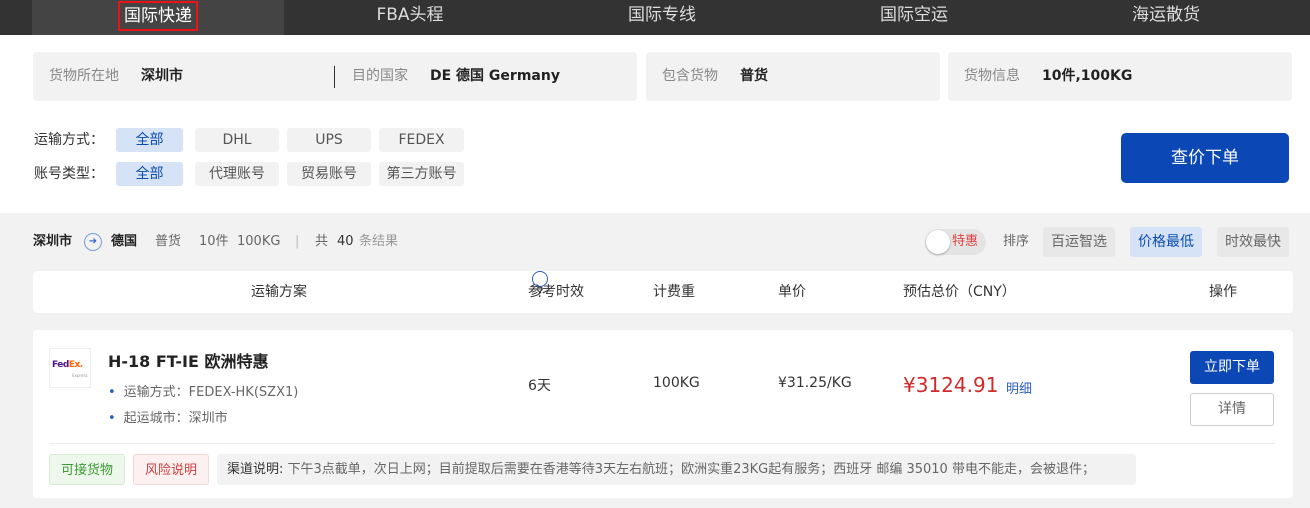  I want to click on risk-notice-tag: 风险说明, so click(171, 469).